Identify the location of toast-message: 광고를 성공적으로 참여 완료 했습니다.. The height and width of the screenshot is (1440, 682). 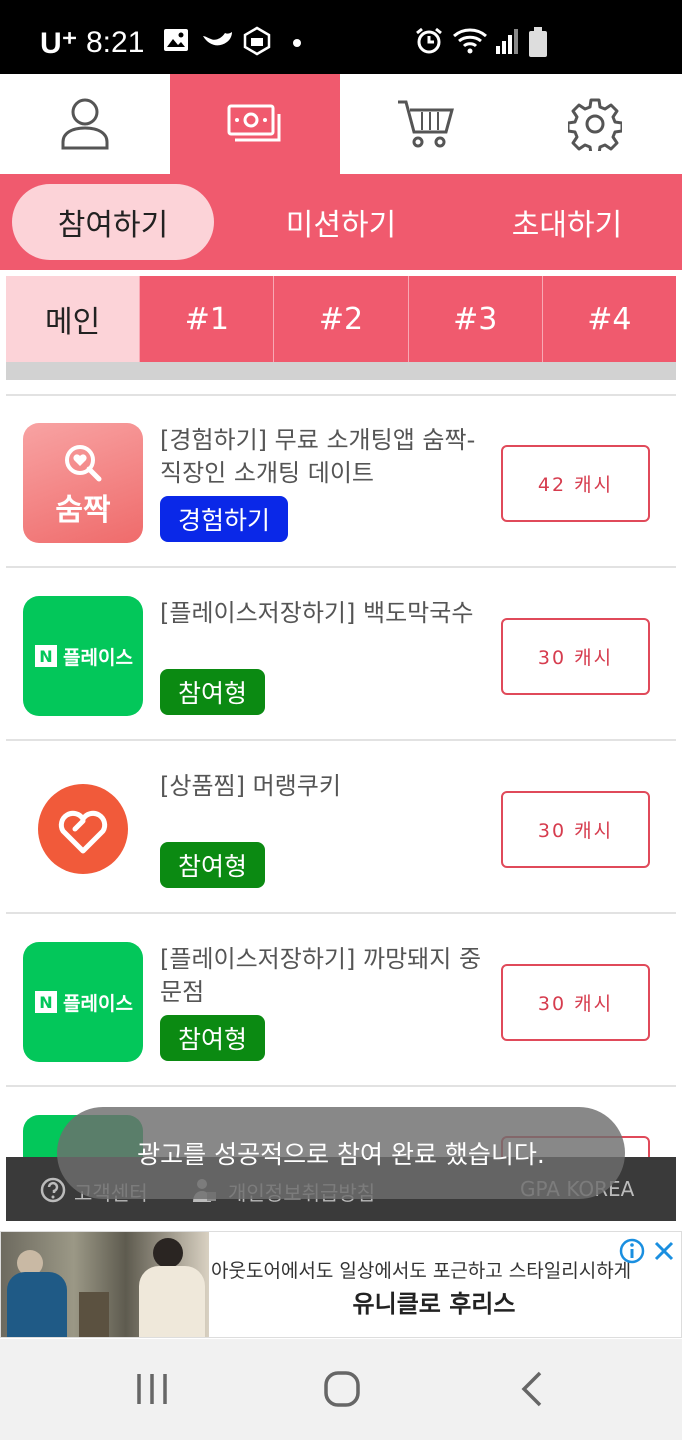
(341, 1153).